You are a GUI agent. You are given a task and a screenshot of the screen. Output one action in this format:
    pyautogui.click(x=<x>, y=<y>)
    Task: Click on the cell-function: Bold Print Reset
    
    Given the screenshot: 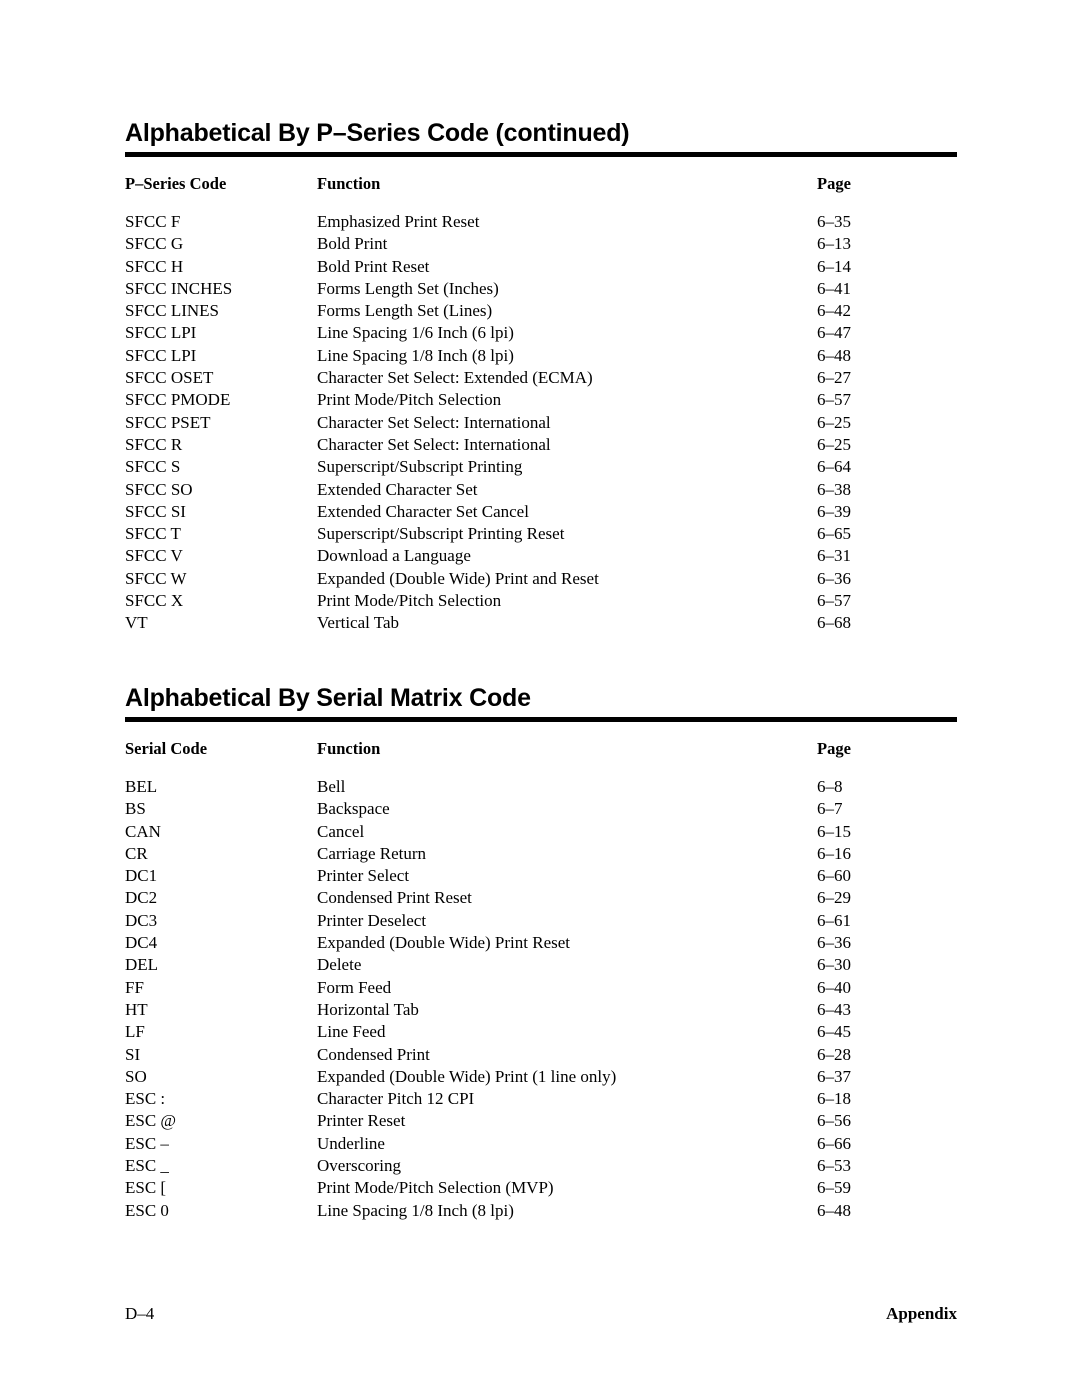 What is the action you would take?
    pyautogui.click(x=373, y=266)
    